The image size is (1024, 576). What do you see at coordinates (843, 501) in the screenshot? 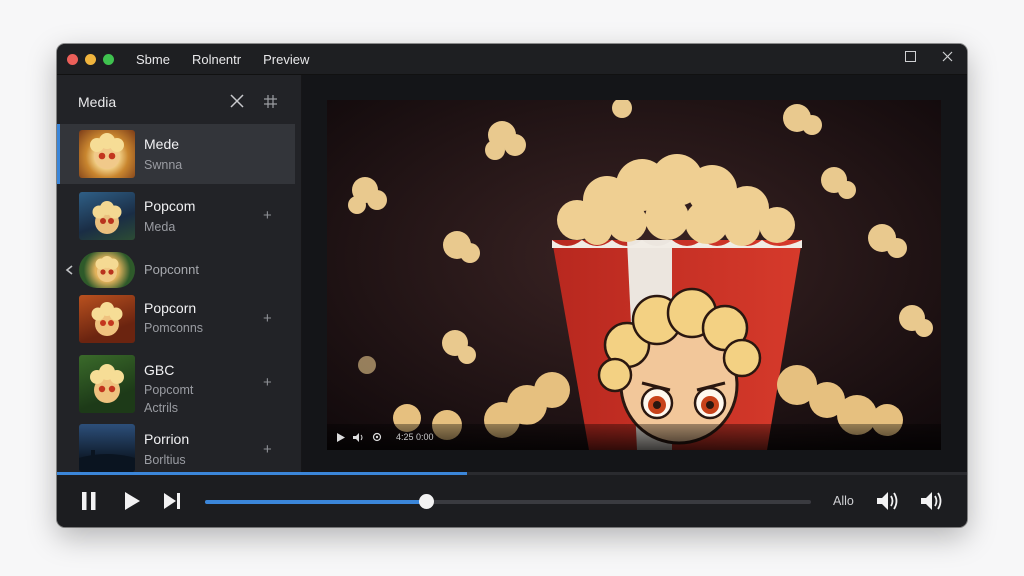
I see `auto-label: Allo` at bounding box center [843, 501].